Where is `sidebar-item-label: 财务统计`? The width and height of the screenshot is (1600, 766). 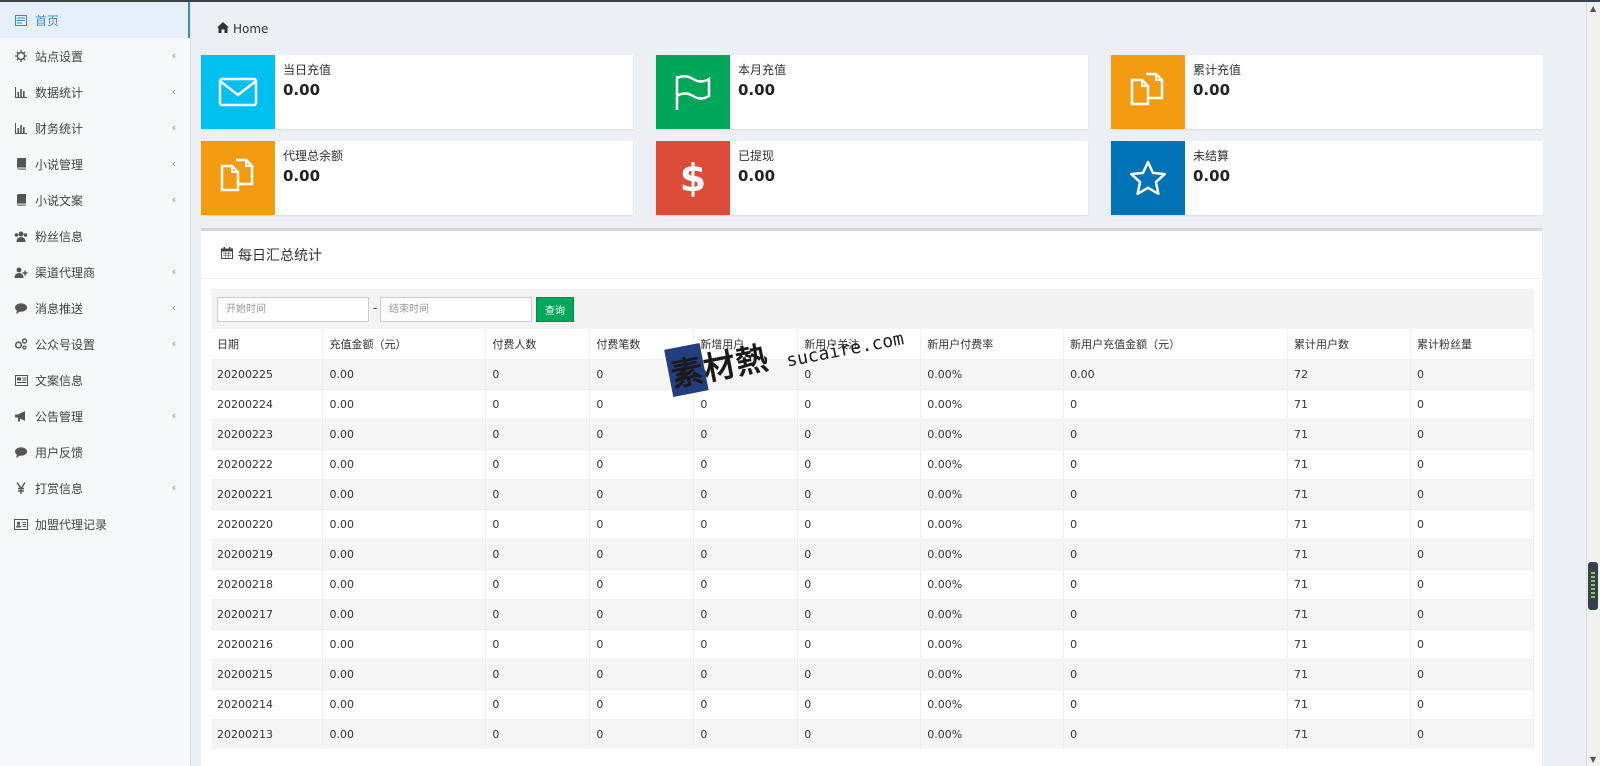 sidebar-item-label: 财务统计 is located at coordinates (59, 128).